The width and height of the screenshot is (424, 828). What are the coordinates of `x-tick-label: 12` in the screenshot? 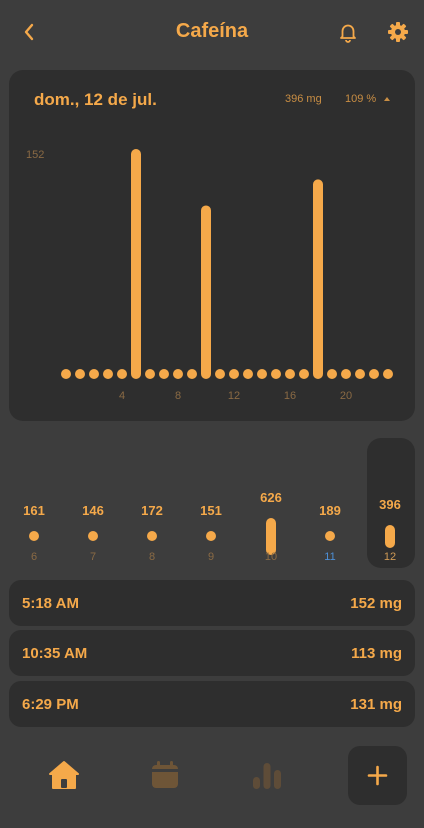 It's located at (234, 396).